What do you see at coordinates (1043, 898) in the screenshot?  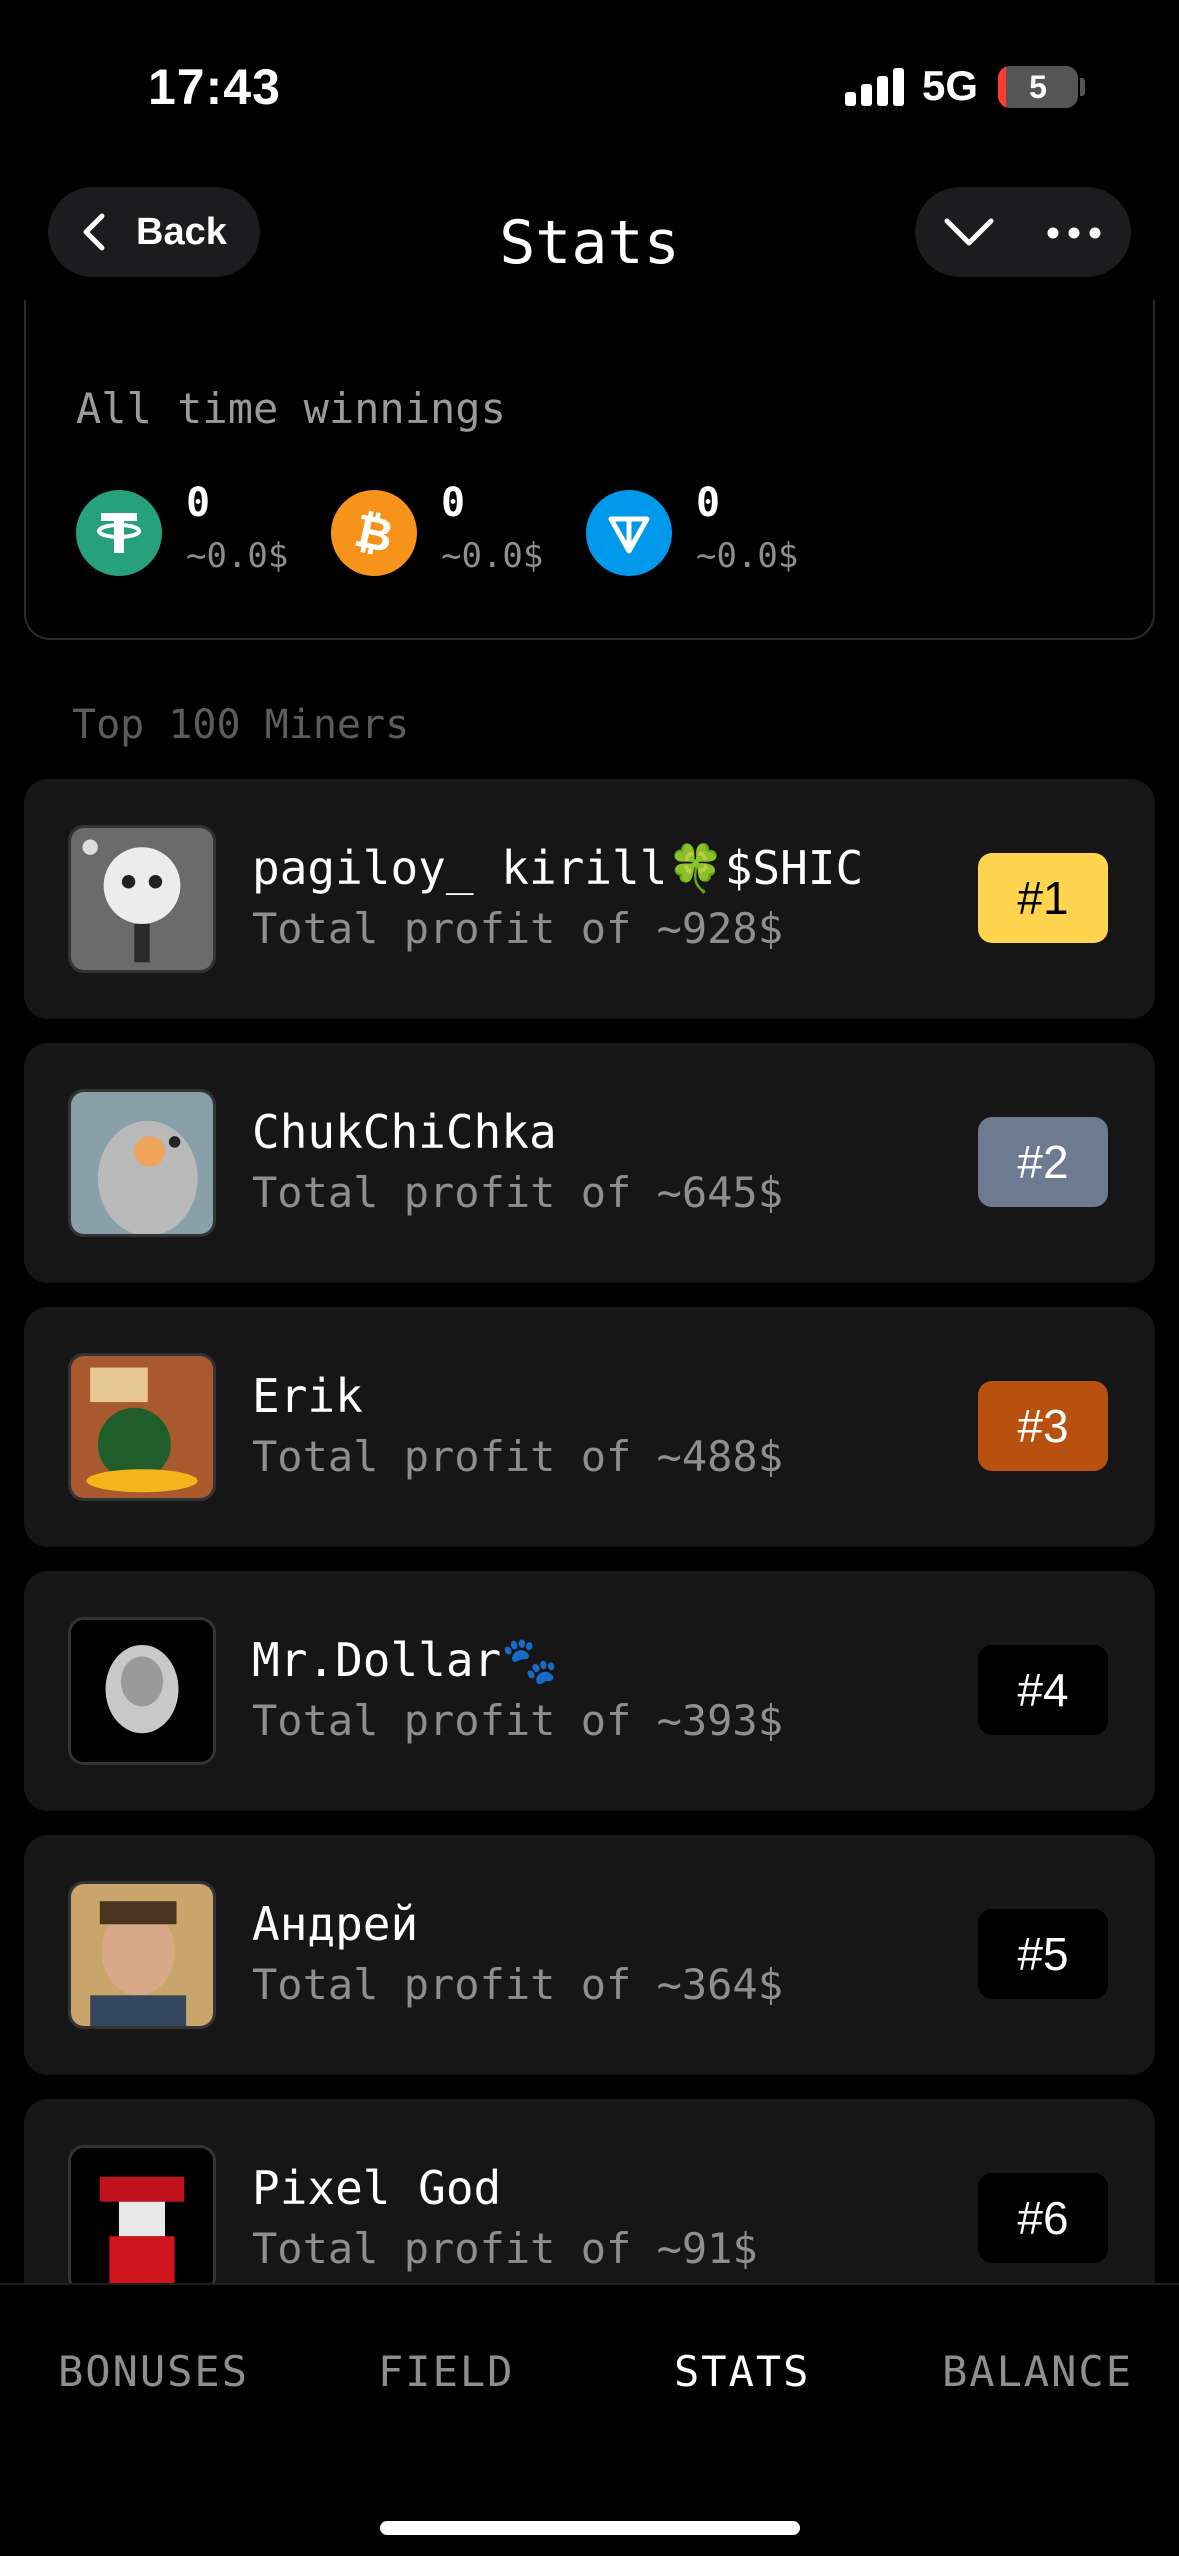 I see `rank-badge: #1` at bounding box center [1043, 898].